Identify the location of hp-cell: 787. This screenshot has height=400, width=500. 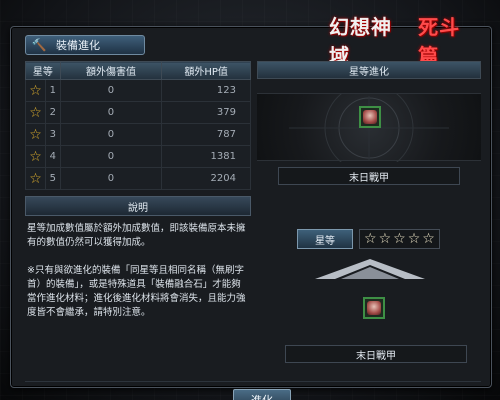
(206, 134).